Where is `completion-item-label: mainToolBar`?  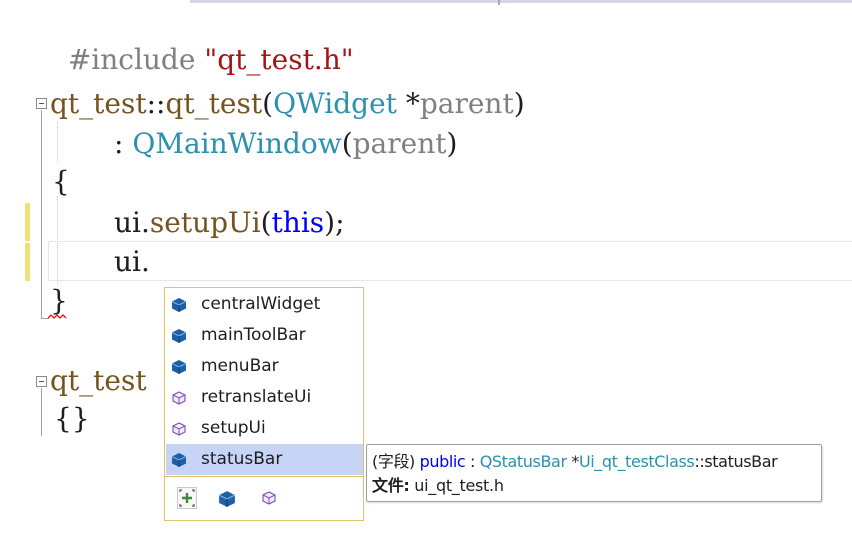
completion-item-label: mainToolBar is located at coordinates (253, 335).